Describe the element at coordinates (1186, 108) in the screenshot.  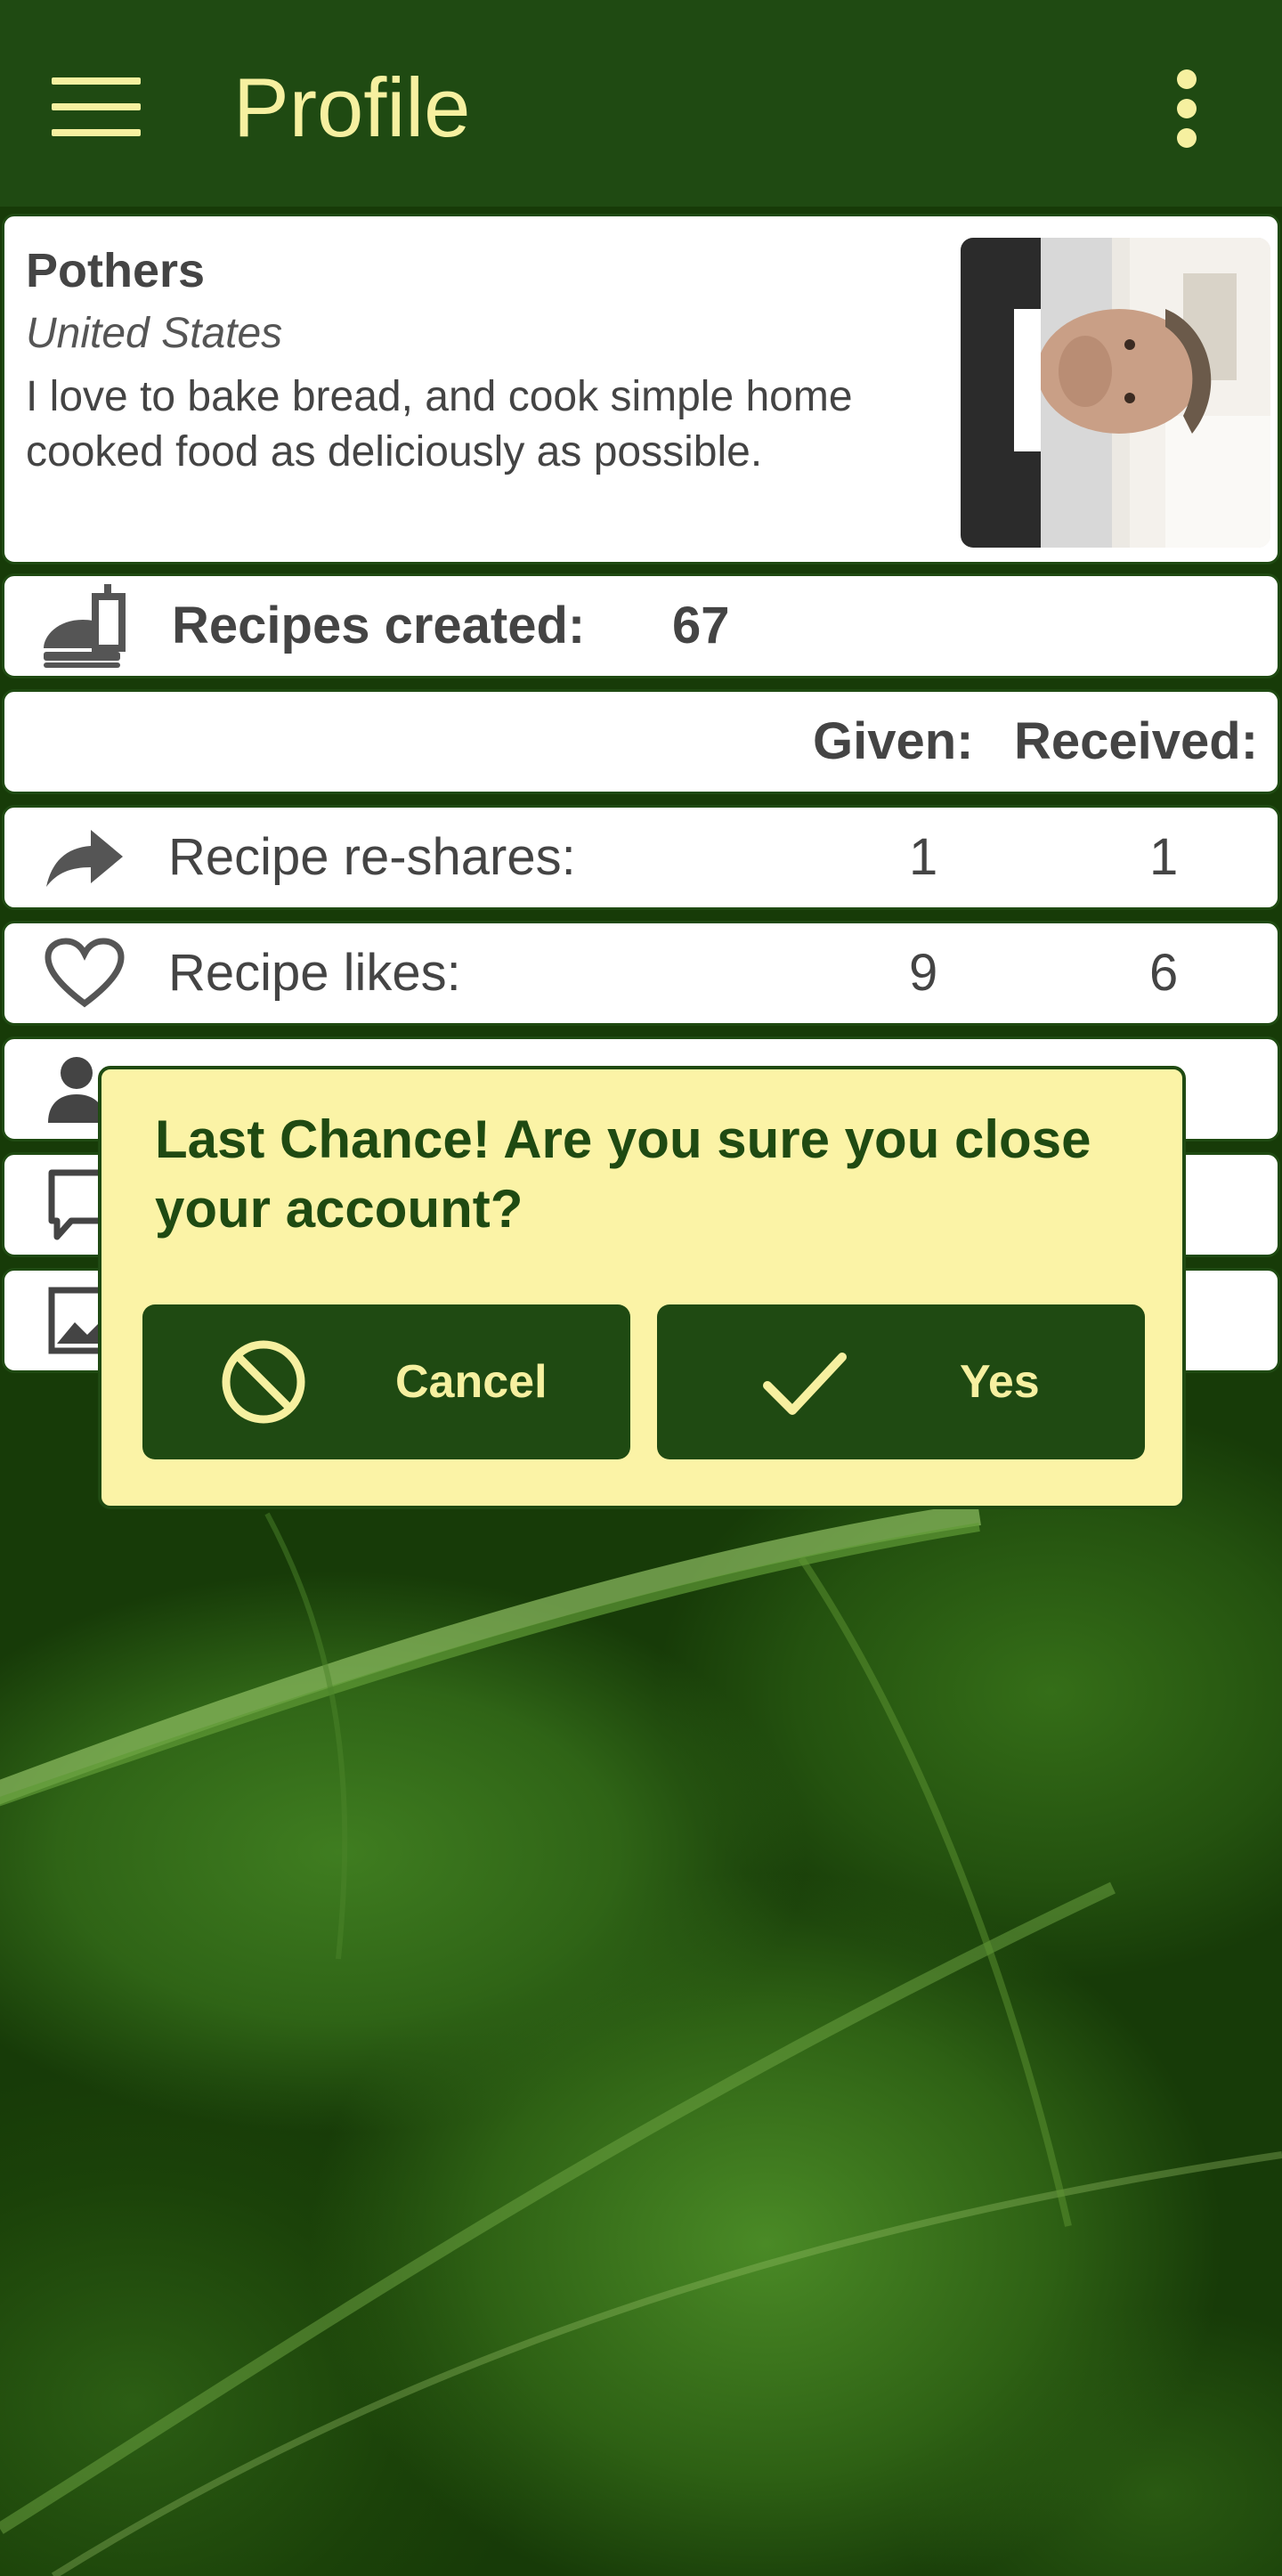
I see `more-vert-icon` at that location.